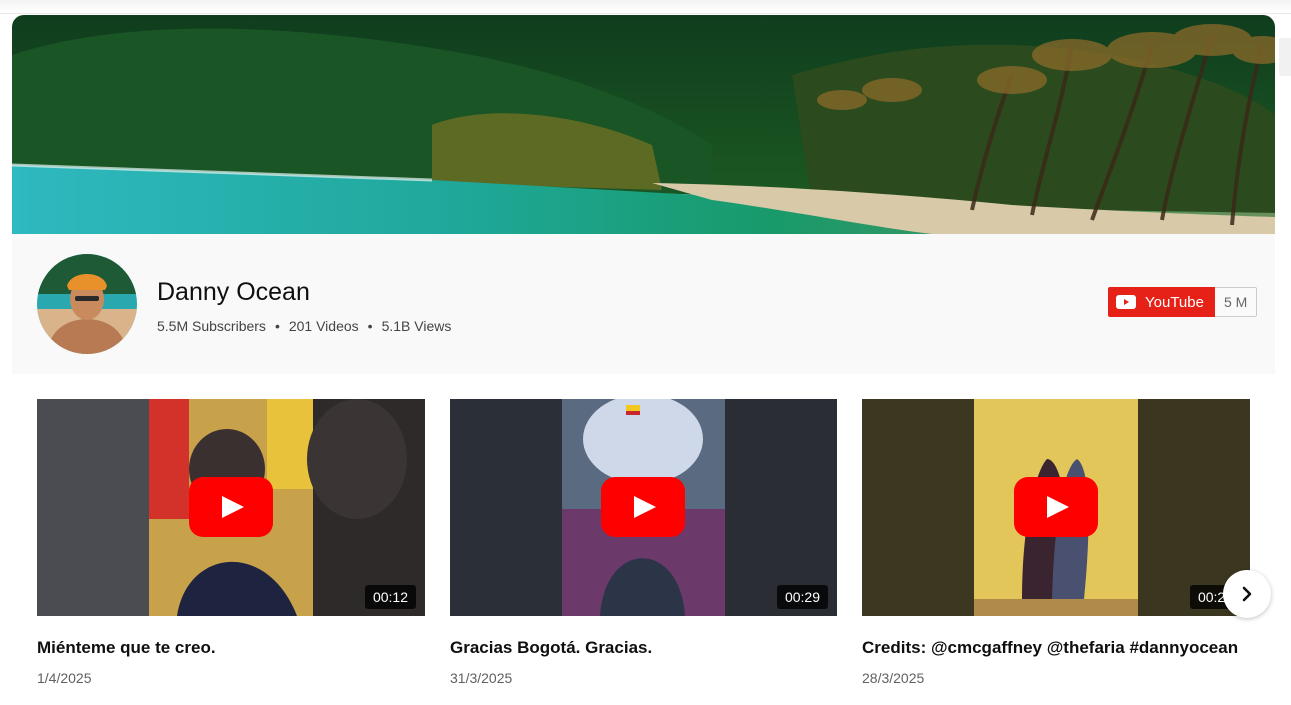 This screenshot has height=705, width=1291. Describe the element at coordinates (233, 292) in the screenshot. I see `channel-name: Danny Ocean` at that location.